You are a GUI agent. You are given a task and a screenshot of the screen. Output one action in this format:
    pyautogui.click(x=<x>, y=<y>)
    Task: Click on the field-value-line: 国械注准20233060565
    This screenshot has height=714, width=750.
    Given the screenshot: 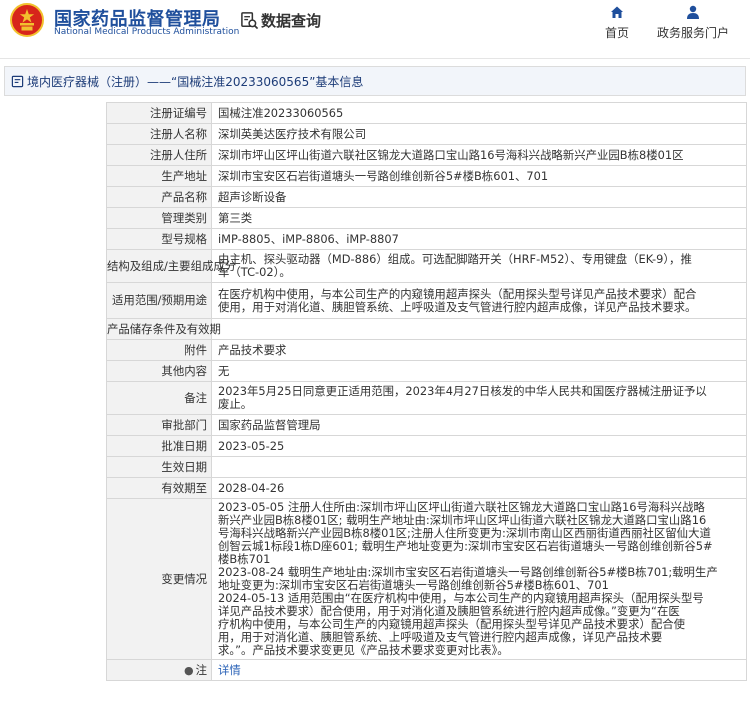 What is the action you would take?
    pyautogui.click(x=281, y=112)
    